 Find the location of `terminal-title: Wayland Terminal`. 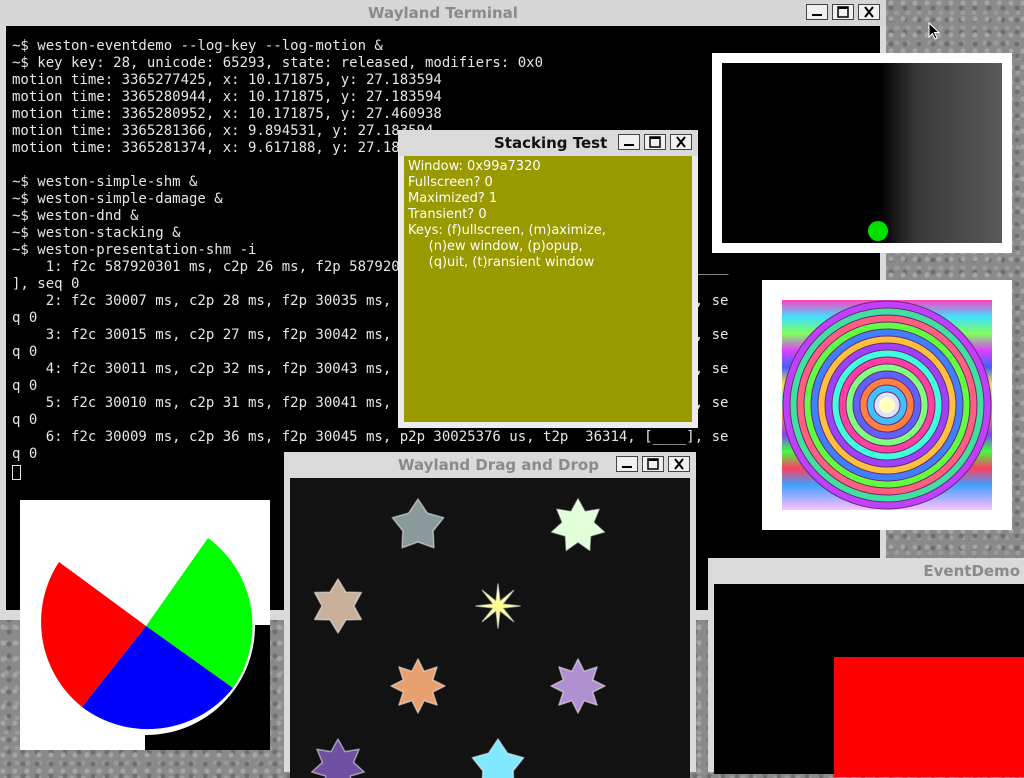

terminal-title: Wayland Terminal is located at coordinates (443, 13).